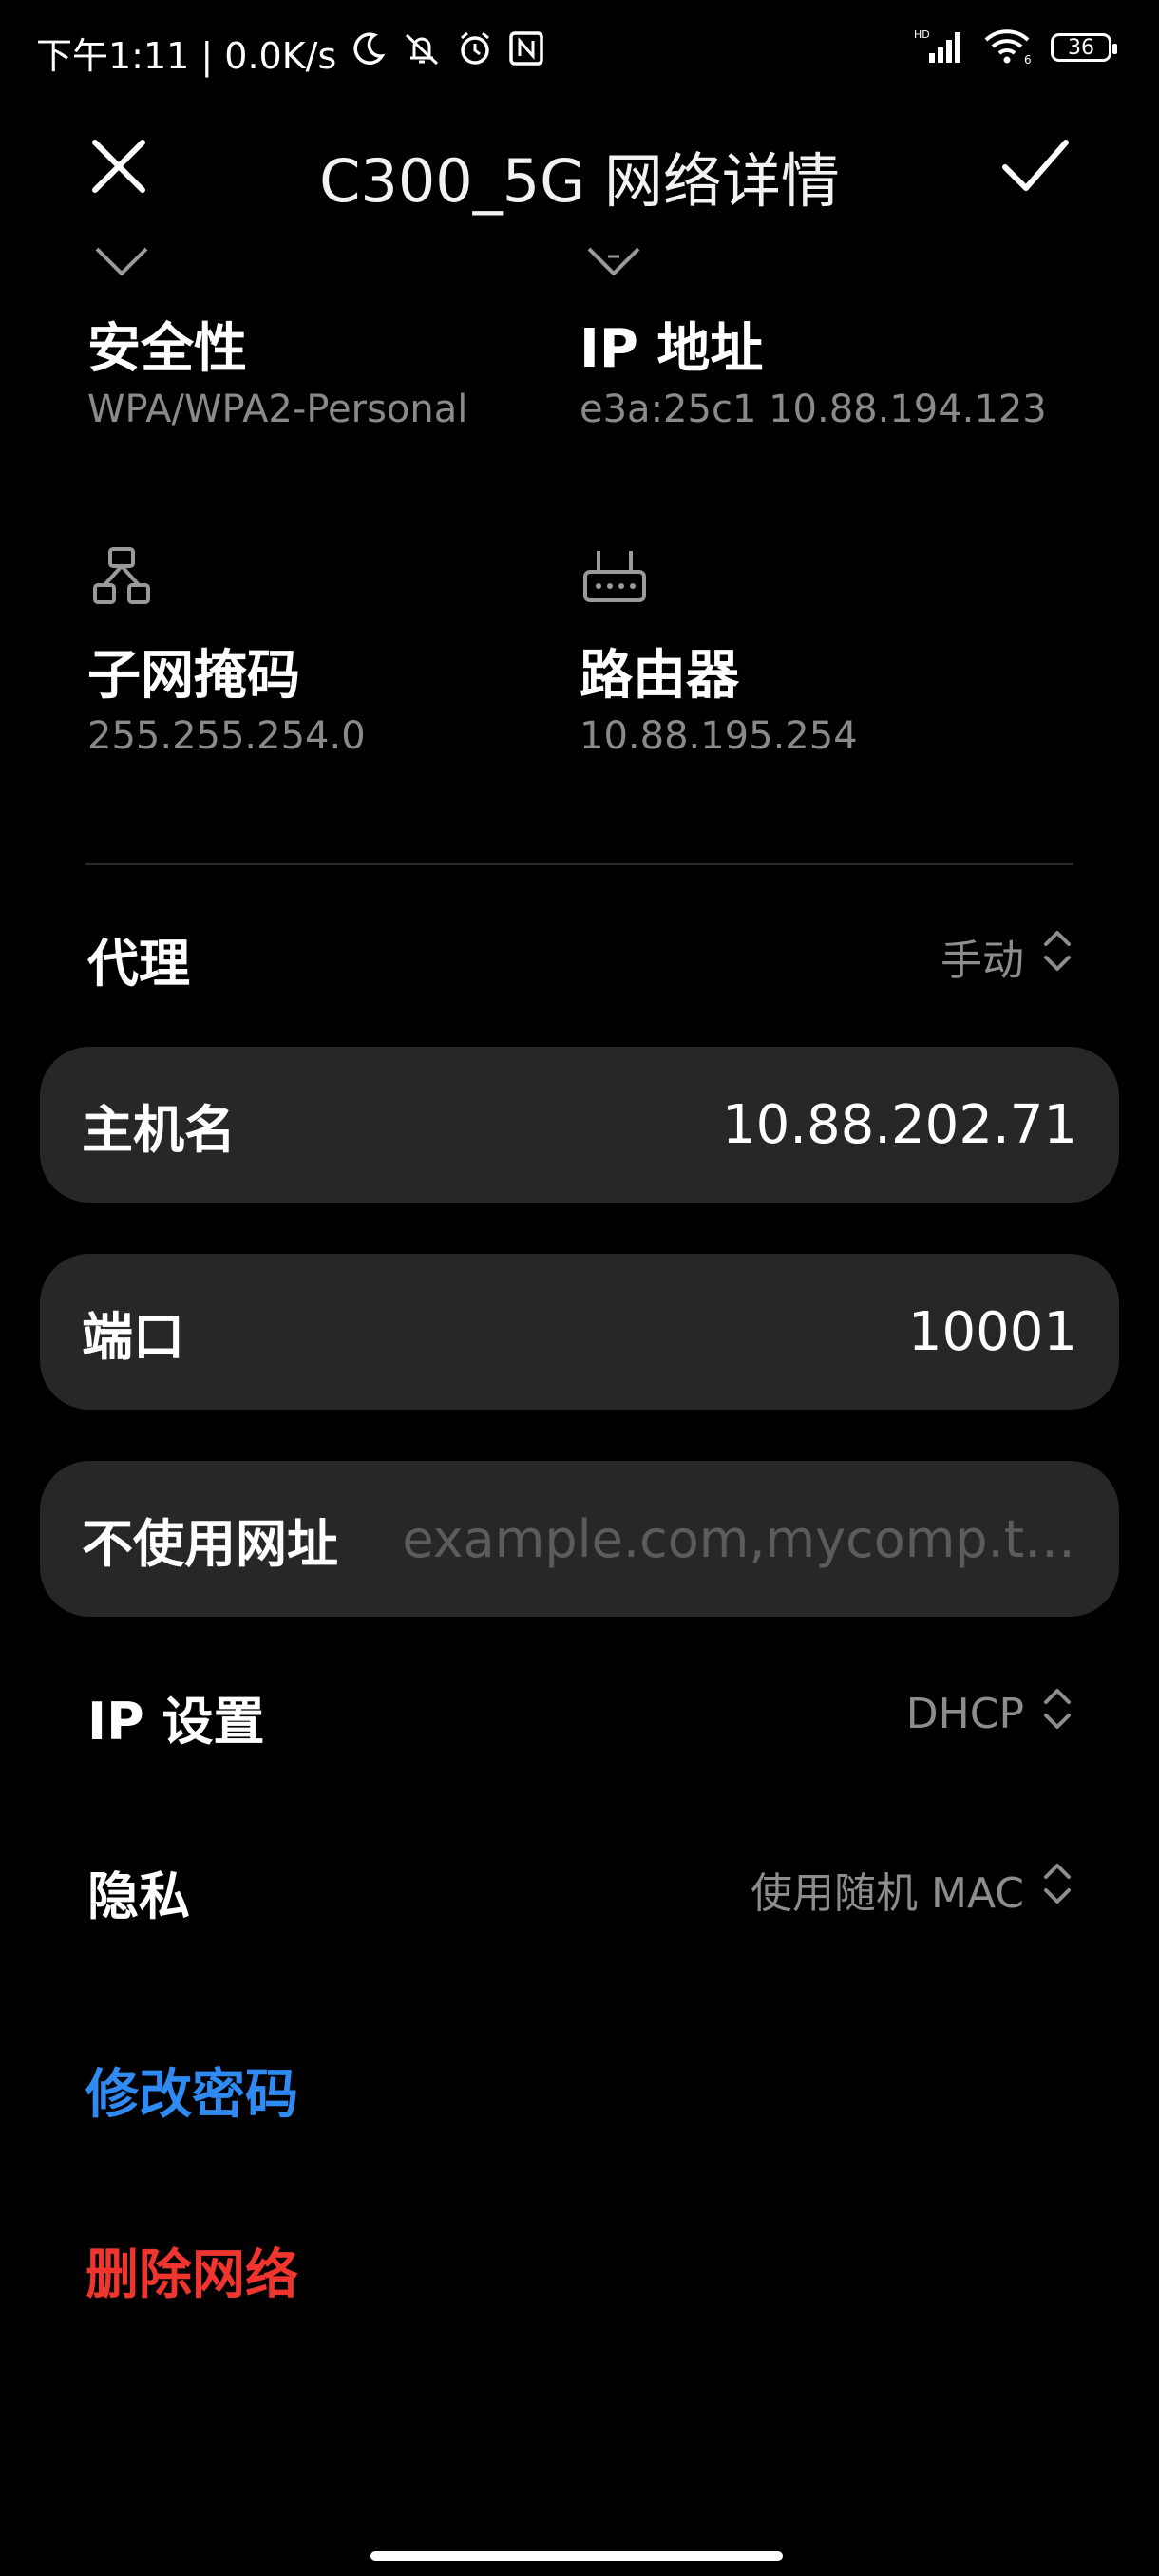 Image resolution: width=1159 pixels, height=2576 pixels. What do you see at coordinates (992, 1332) in the screenshot?
I see `port-value: 10001` at bounding box center [992, 1332].